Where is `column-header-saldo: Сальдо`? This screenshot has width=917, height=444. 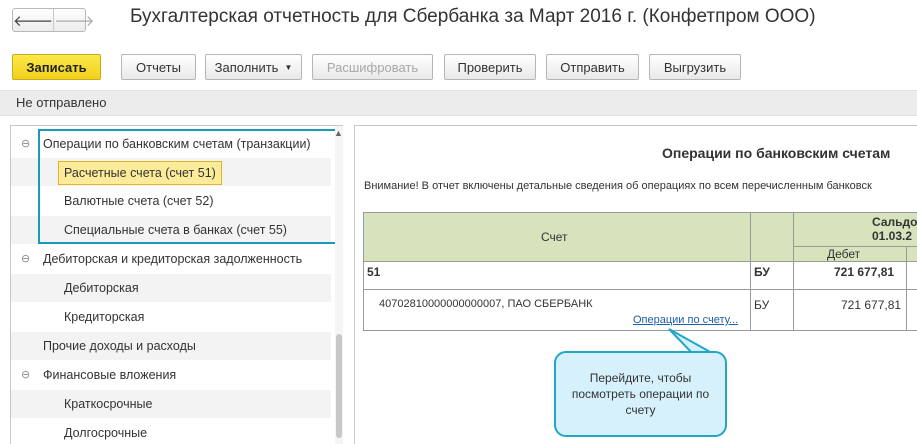
column-header-saldo: Сальдо is located at coordinates (894, 222).